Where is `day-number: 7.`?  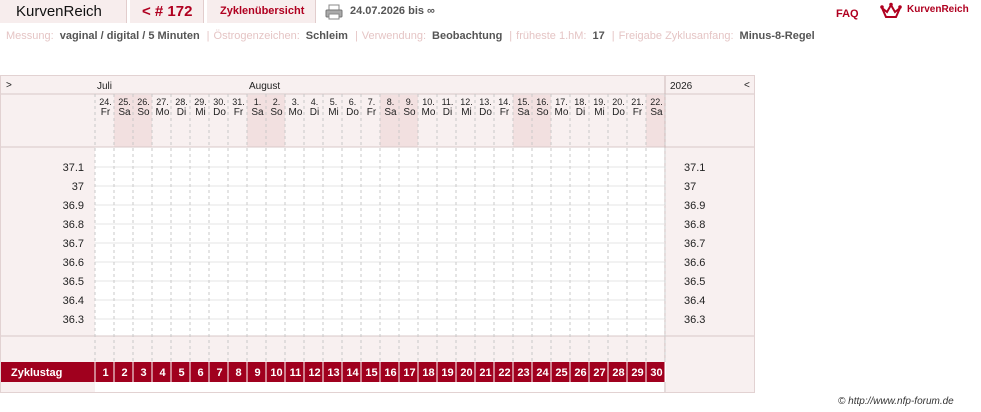 day-number: 7. is located at coordinates (372, 102).